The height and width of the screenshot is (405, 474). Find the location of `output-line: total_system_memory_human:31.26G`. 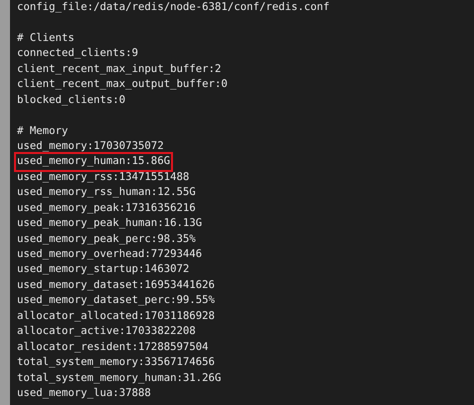

output-line: total_system_memory_human:31.26G is located at coordinates (119, 378).